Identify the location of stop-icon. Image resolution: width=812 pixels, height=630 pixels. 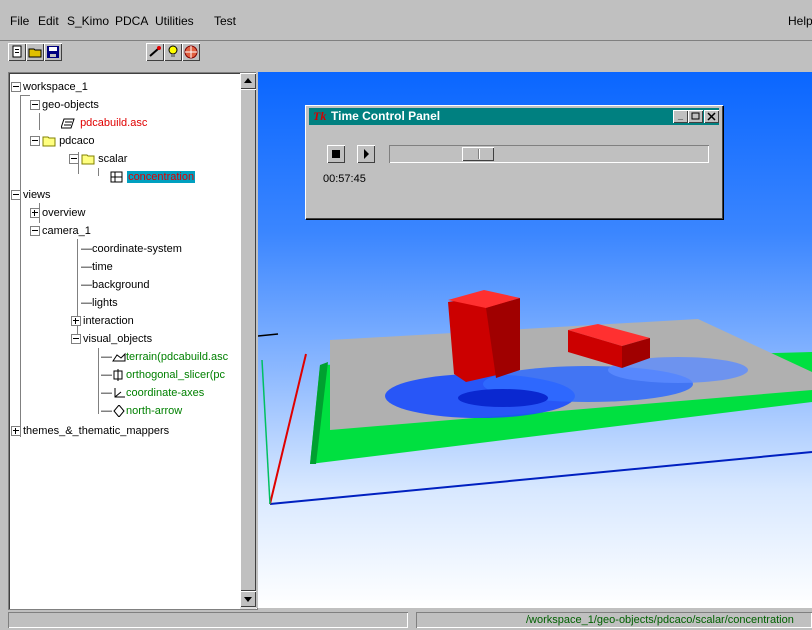
(336, 154).